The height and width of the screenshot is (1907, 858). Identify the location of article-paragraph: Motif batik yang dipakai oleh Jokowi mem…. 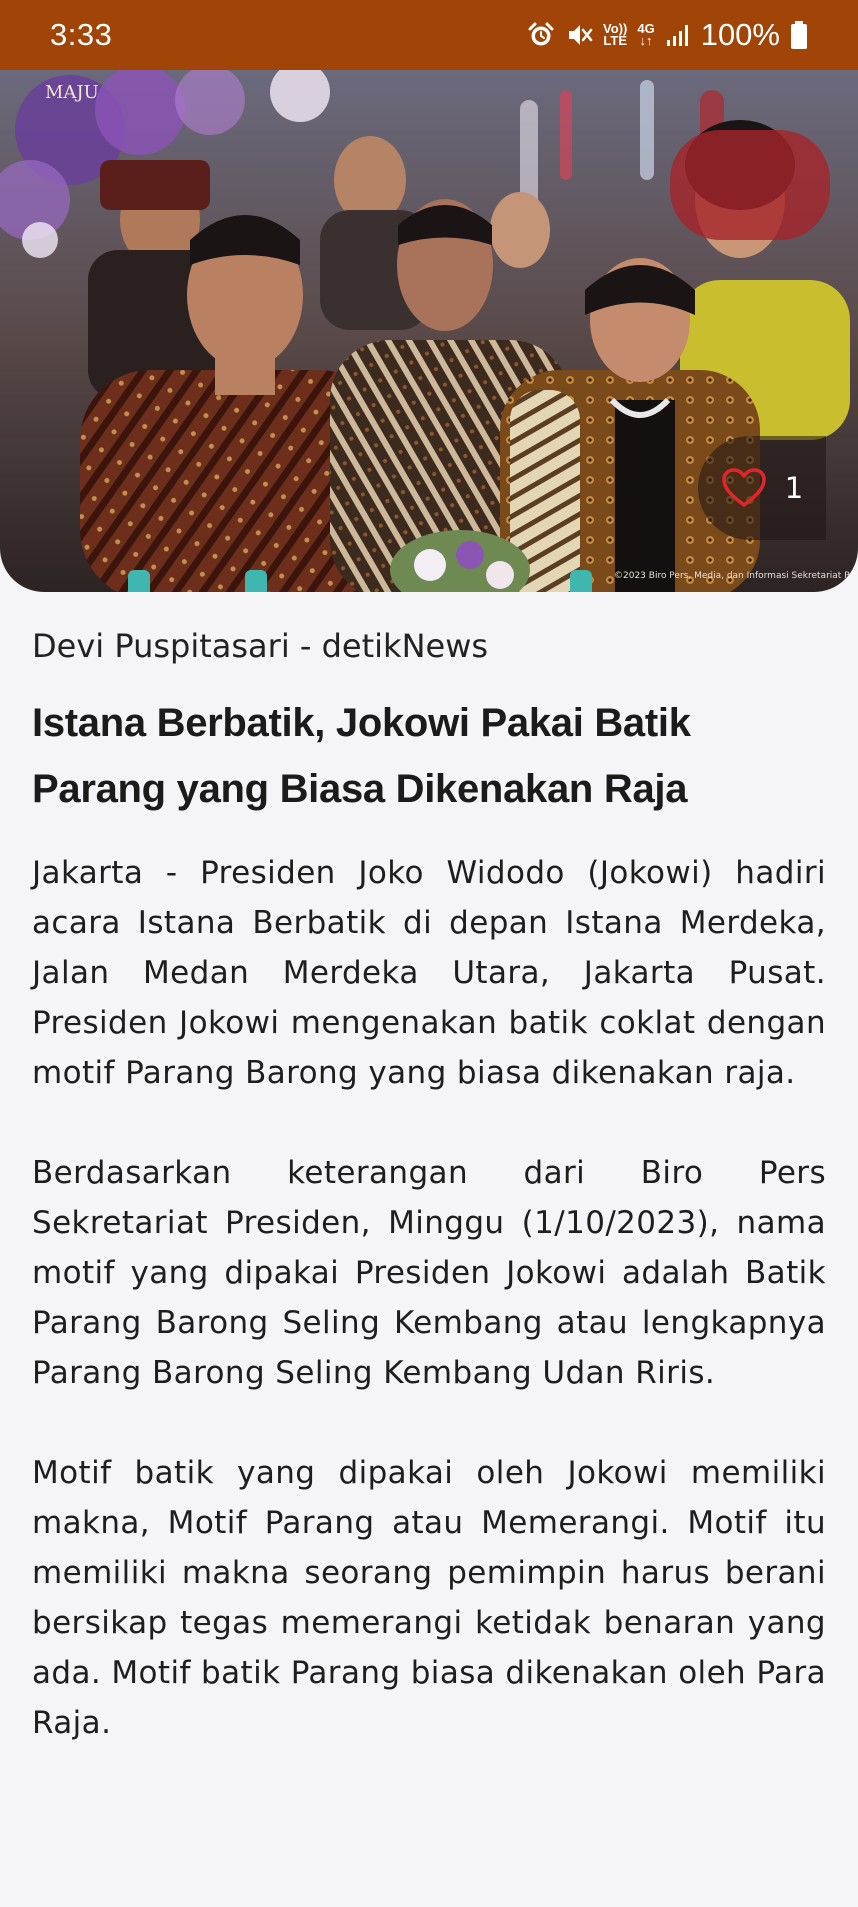
(429, 1598).